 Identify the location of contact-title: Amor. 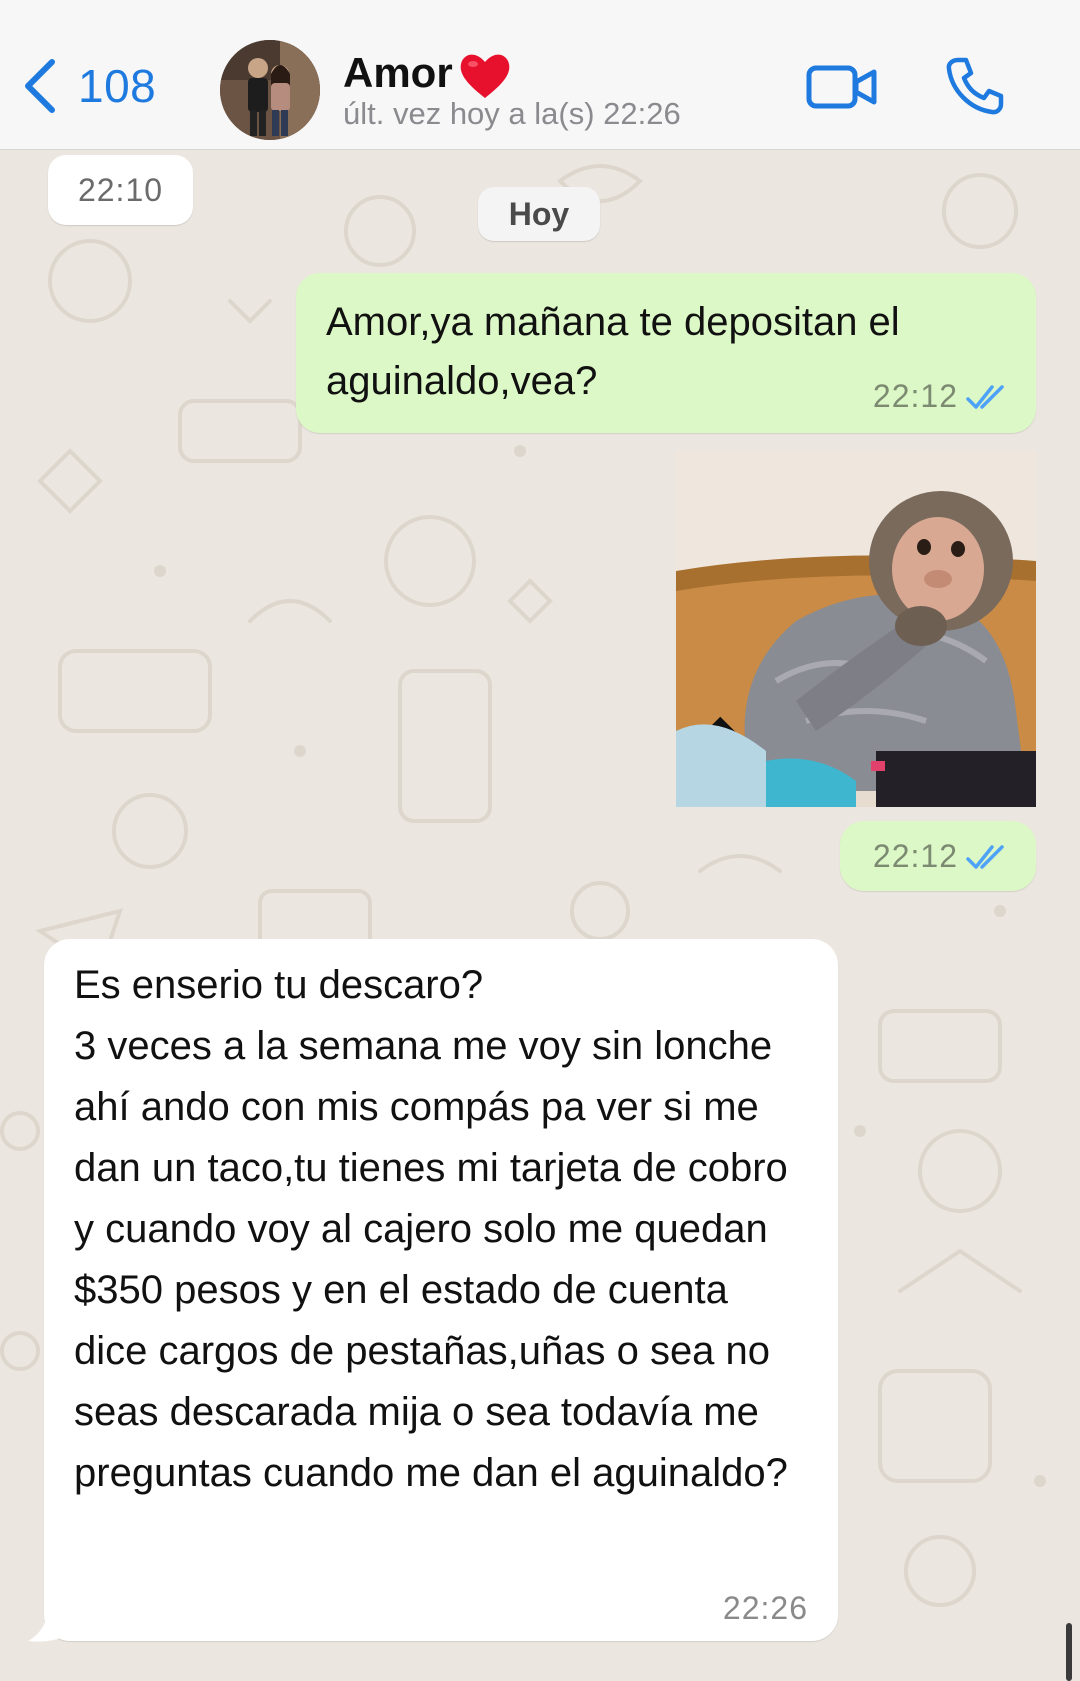
(428, 73).